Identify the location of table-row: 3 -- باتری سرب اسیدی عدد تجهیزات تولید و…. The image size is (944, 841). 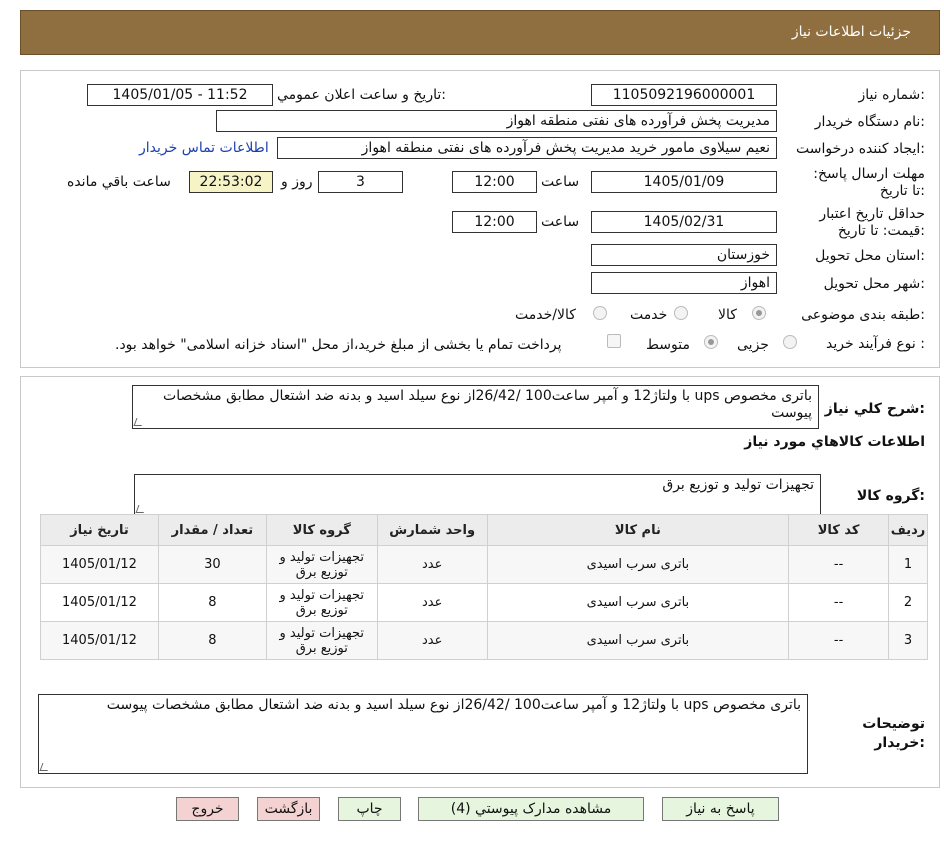
(484, 640).